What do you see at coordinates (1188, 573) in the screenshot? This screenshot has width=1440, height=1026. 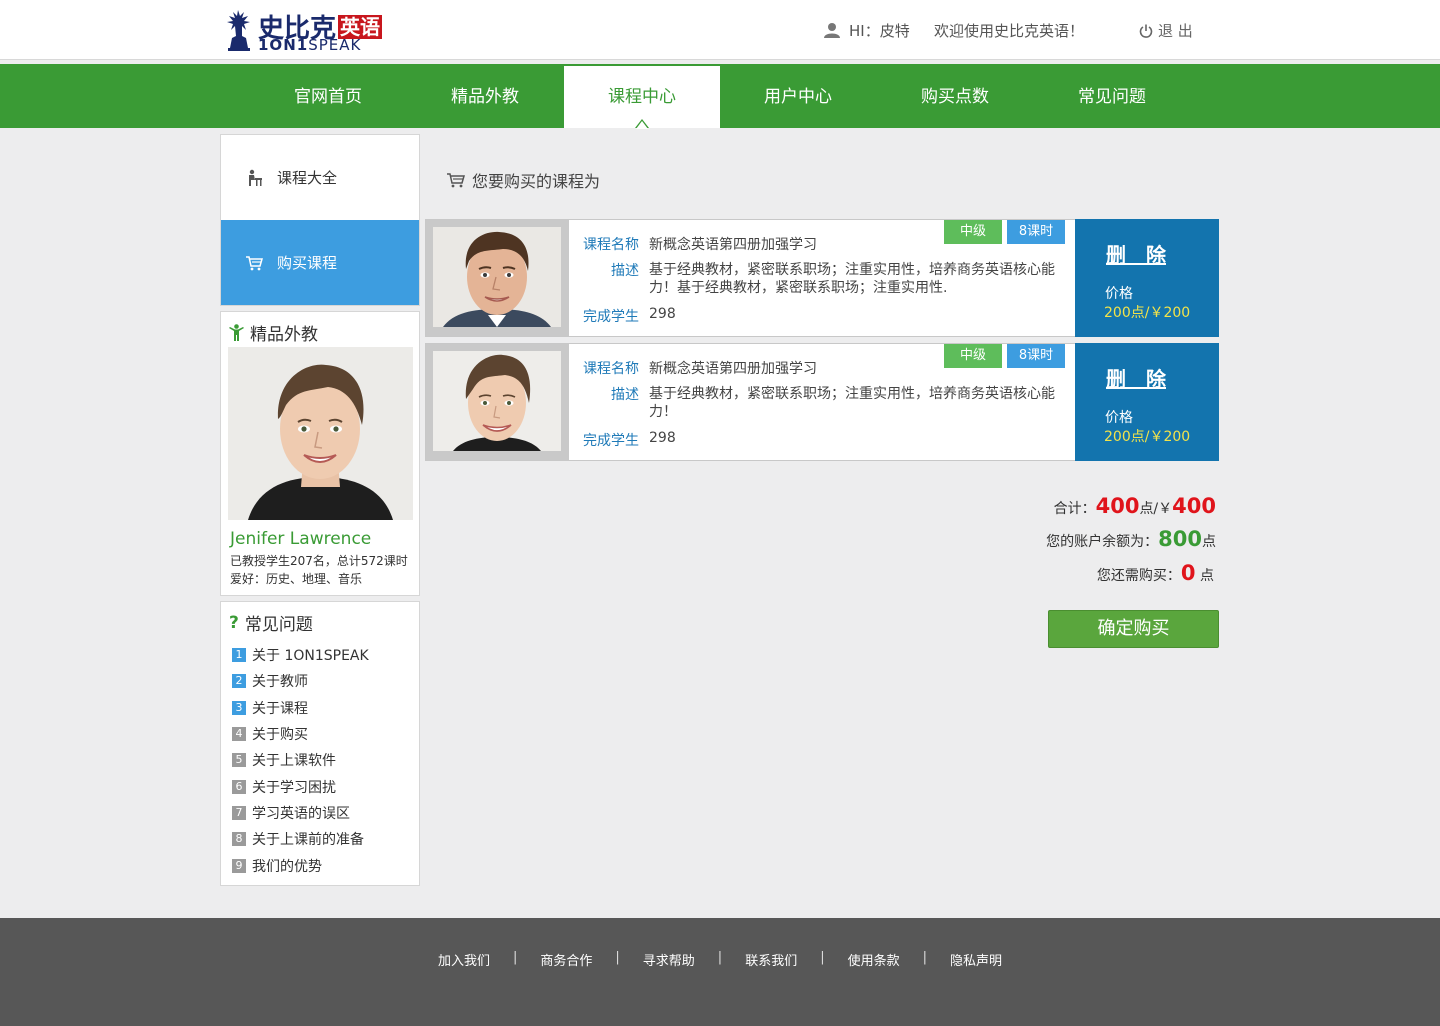 I see `need-value: 0` at bounding box center [1188, 573].